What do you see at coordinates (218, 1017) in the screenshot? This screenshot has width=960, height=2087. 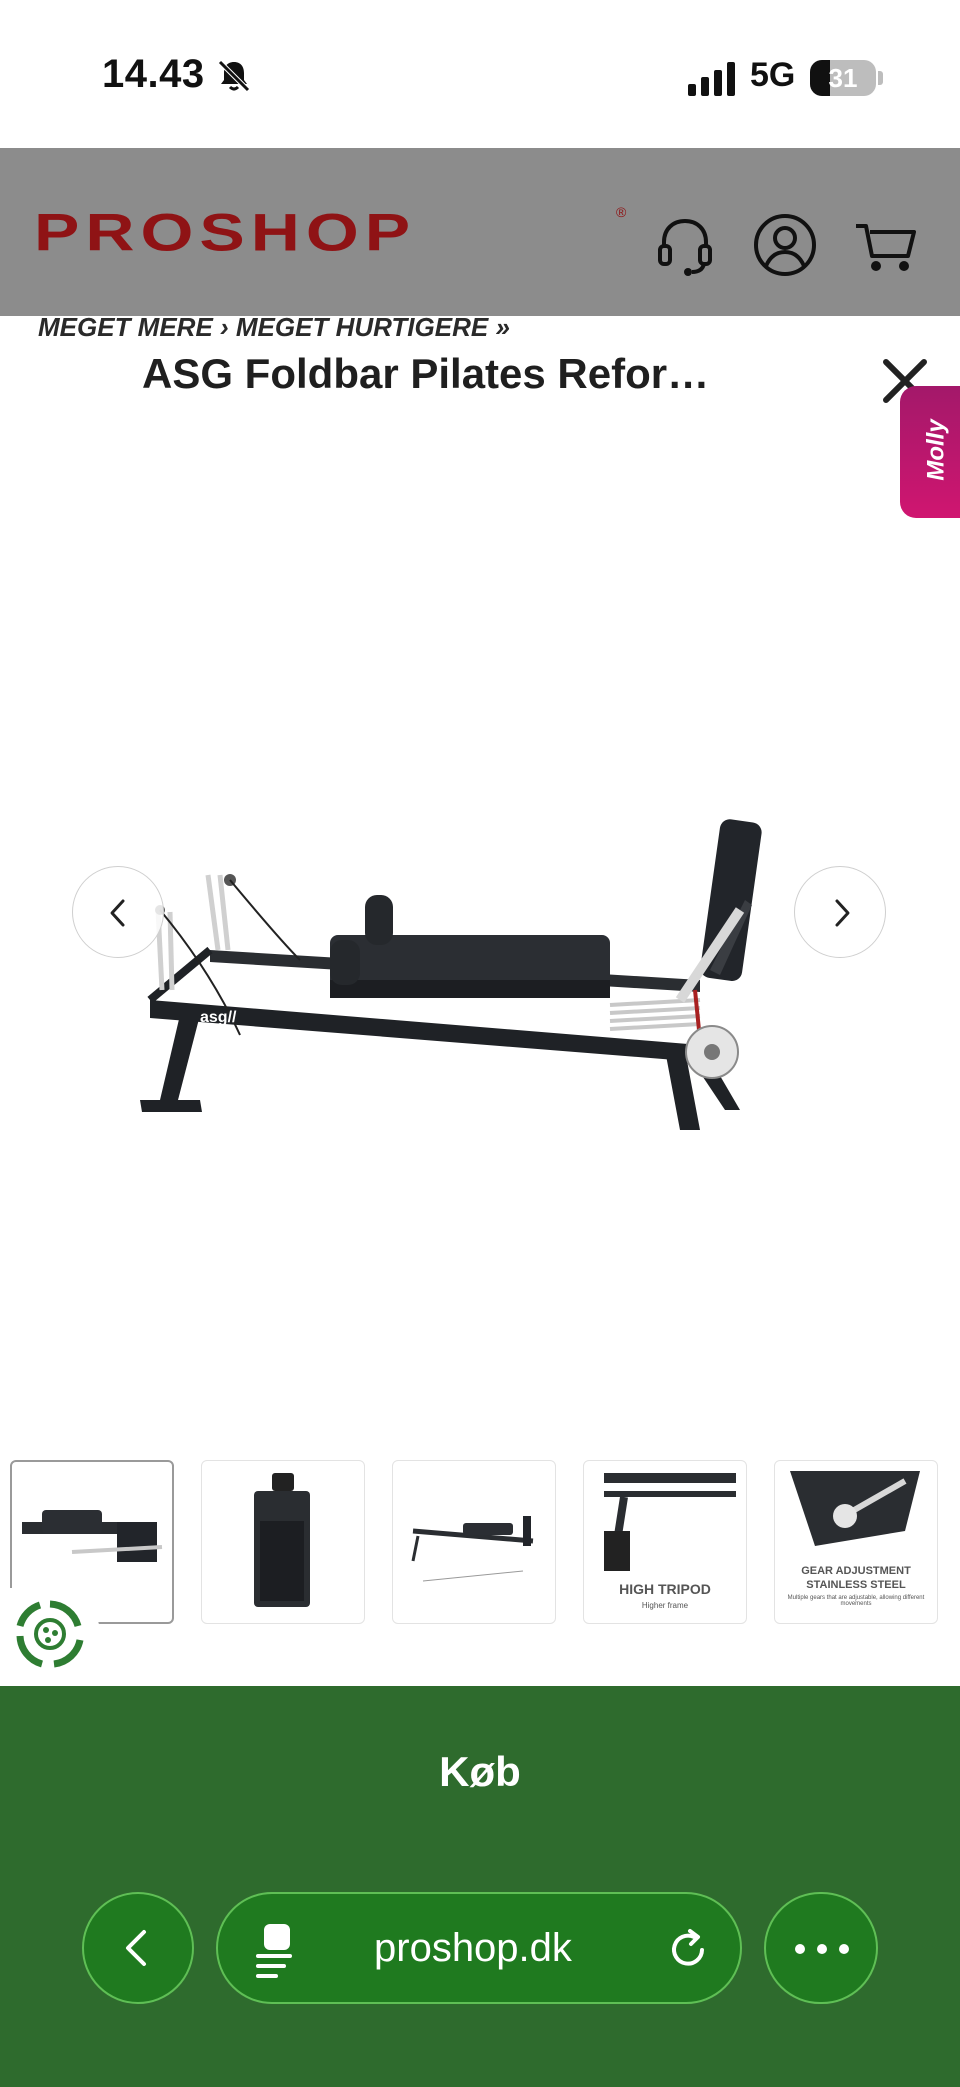 I see `image-brand-mark: asg//` at bounding box center [218, 1017].